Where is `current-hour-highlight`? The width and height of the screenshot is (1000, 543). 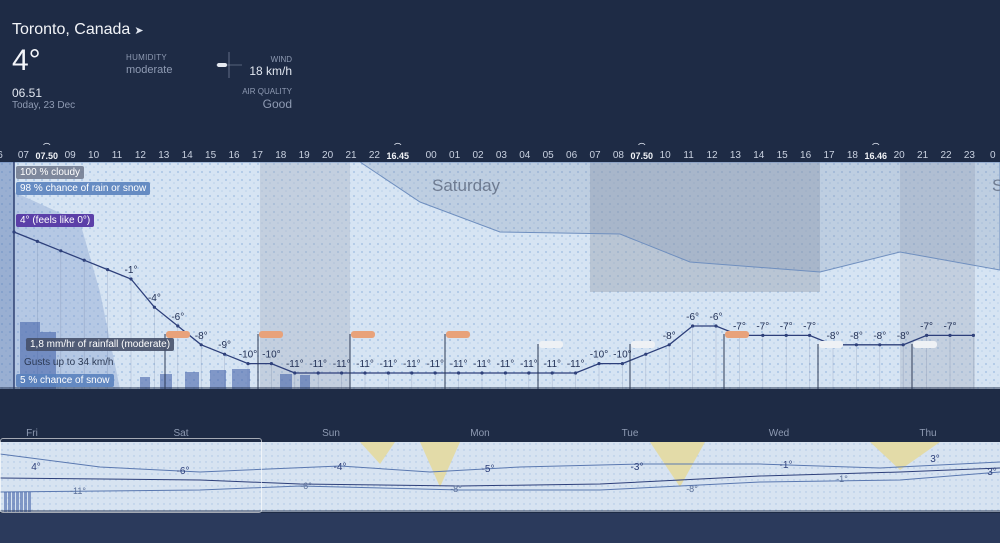 current-hour-highlight is located at coordinates (7, 275).